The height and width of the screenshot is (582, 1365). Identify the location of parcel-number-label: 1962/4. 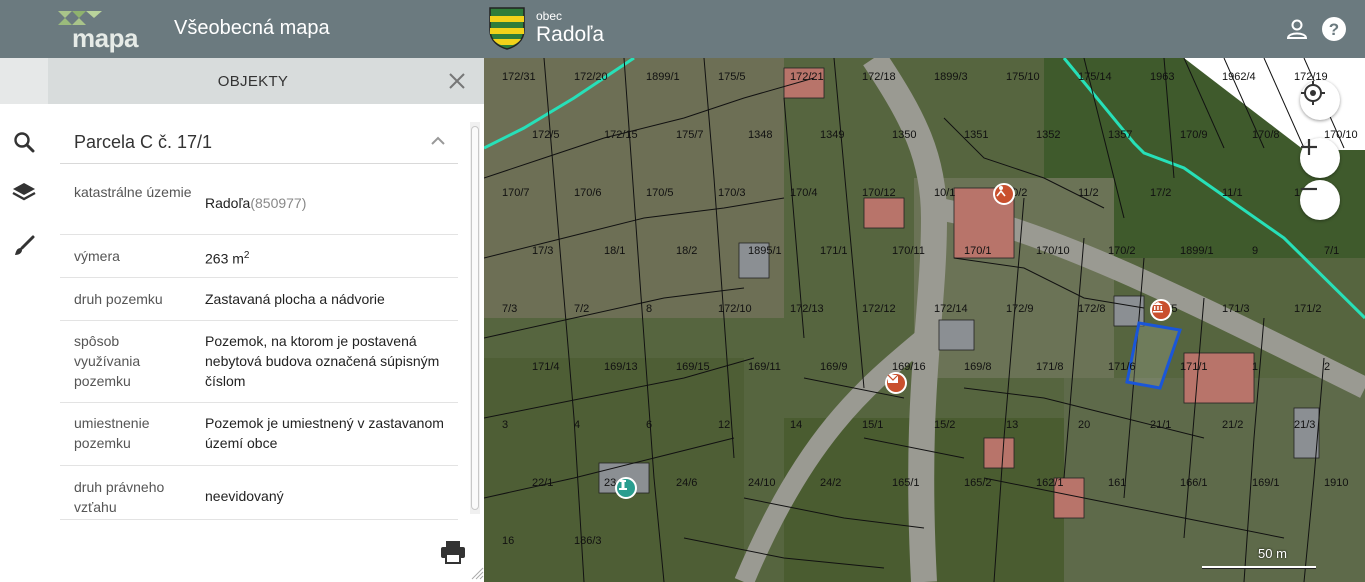
(1239, 77).